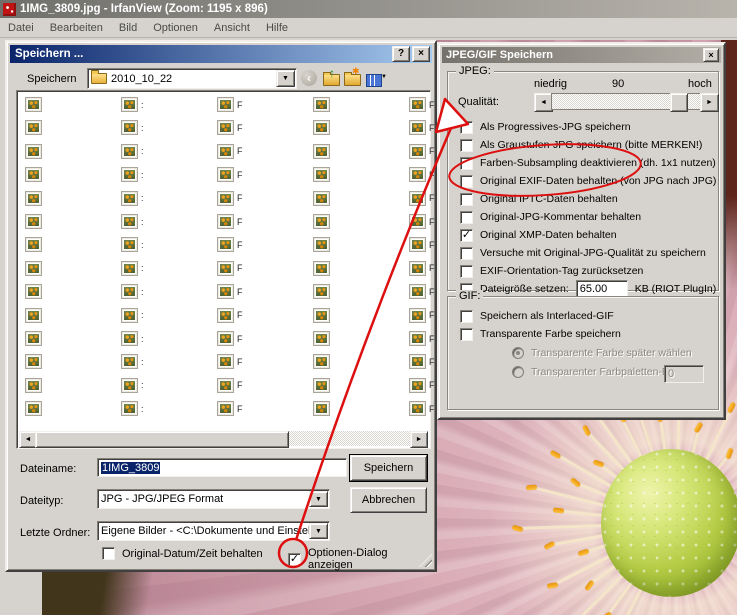  Describe the element at coordinates (421, 54) in the screenshot. I see `close-icon: ×` at that location.